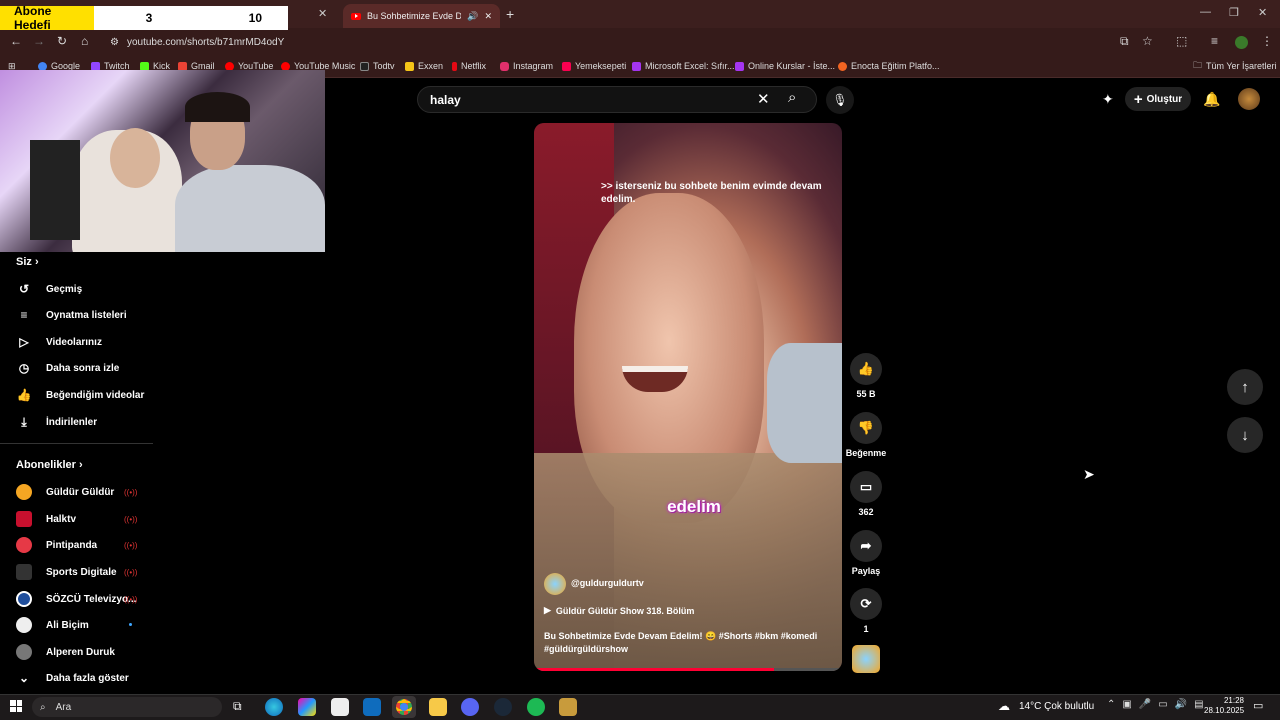 This screenshot has height=720, width=1280. What do you see at coordinates (68, 368) in the screenshot?
I see `sidebar-item-watch-later: ◷ Daha sonra izle` at bounding box center [68, 368].